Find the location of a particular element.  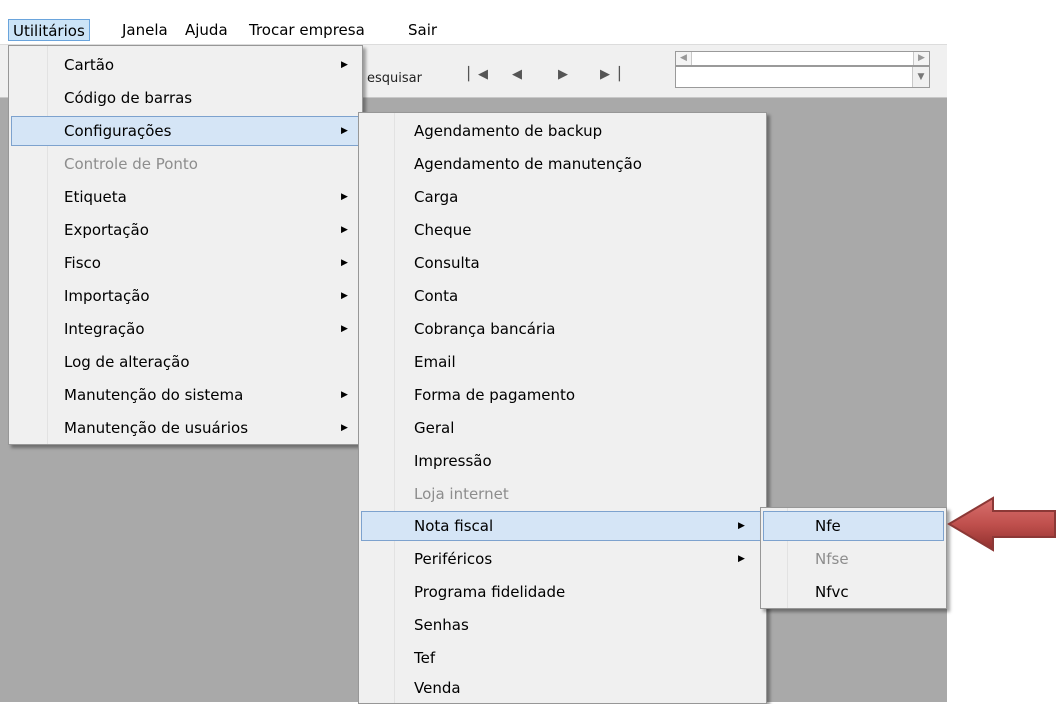

menu-item-log-de-alteracao: Log de alteração is located at coordinates (185, 362).